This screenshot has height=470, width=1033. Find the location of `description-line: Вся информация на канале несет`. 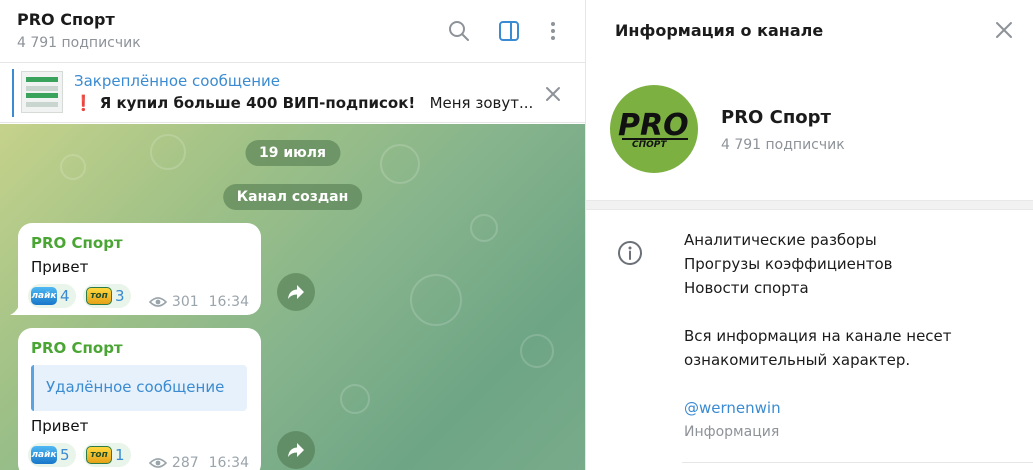

description-line: Вся информация на канале несет is located at coordinates (818, 336).